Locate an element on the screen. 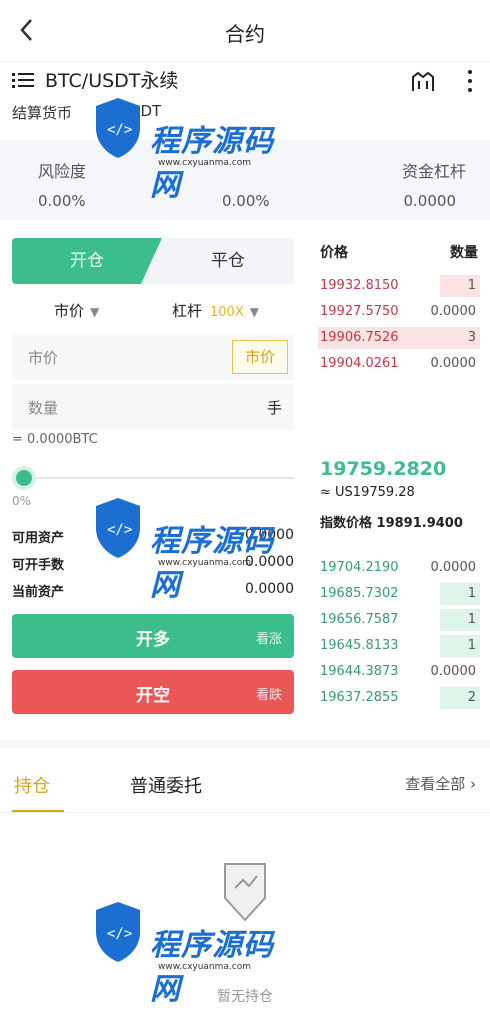  price-placeholder: 市价 is located at coordinates (43, 358).